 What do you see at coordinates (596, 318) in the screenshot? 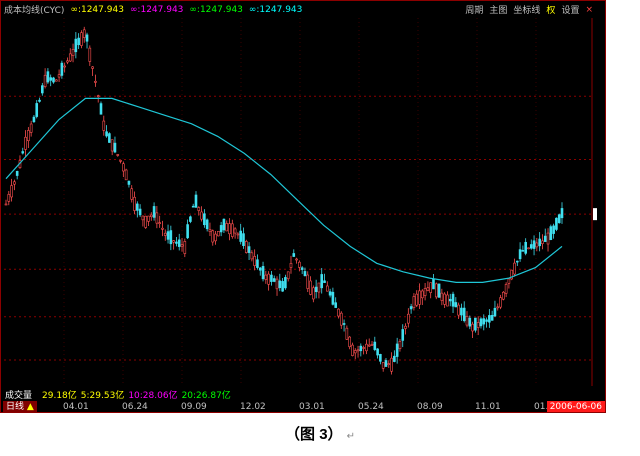
I see `y-tick-label: 1123.6` at bounding box center [596, 318].